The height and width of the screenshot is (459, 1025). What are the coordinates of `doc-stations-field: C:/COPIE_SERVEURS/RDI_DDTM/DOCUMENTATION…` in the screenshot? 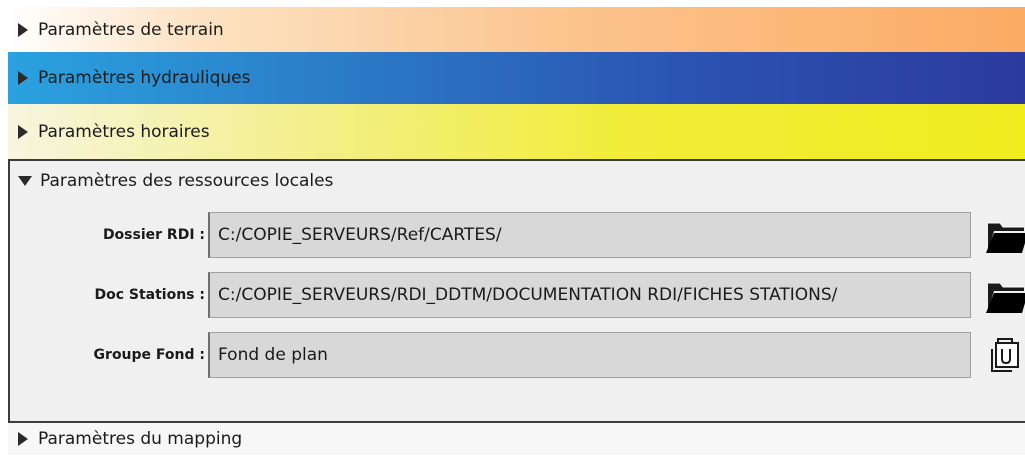 It's located at (589, 295).